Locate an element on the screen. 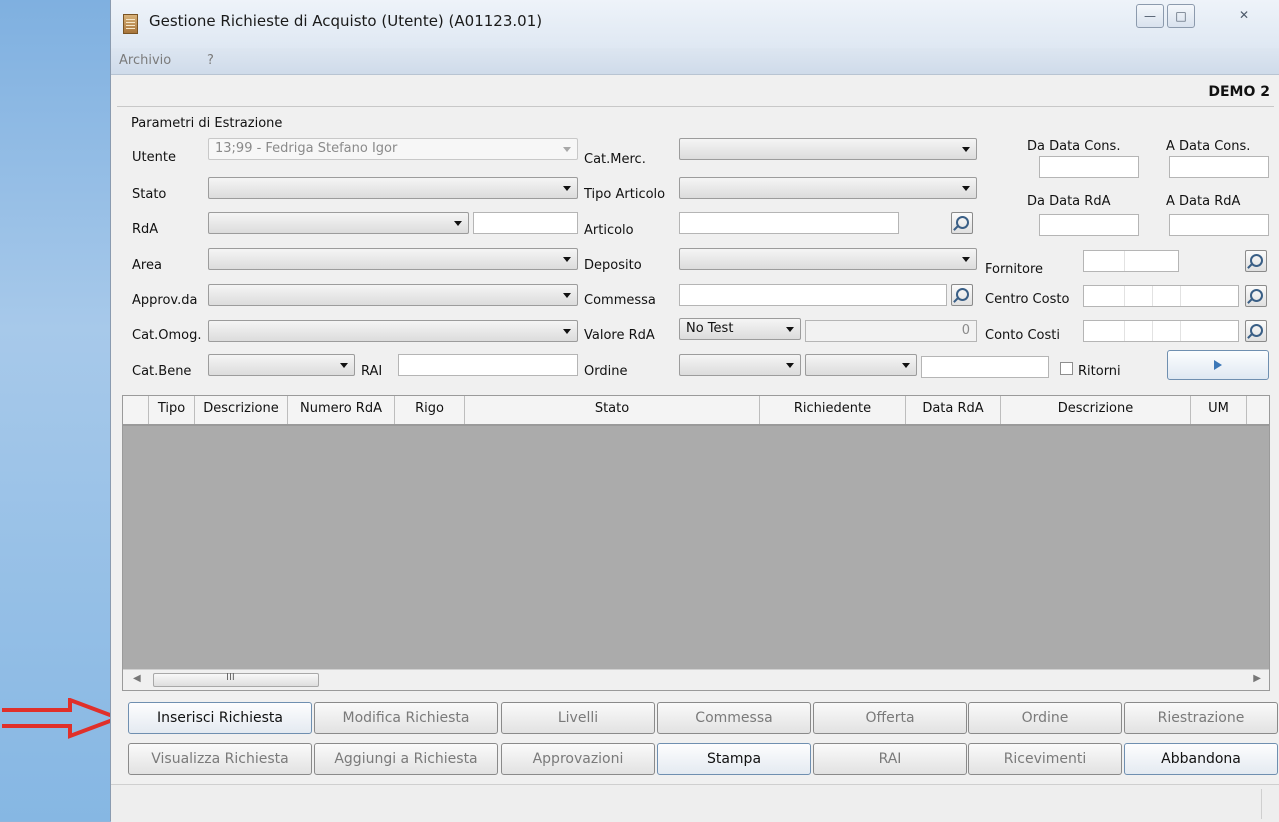  menu-archivio: Archivio is located at coordinates (145, 60).